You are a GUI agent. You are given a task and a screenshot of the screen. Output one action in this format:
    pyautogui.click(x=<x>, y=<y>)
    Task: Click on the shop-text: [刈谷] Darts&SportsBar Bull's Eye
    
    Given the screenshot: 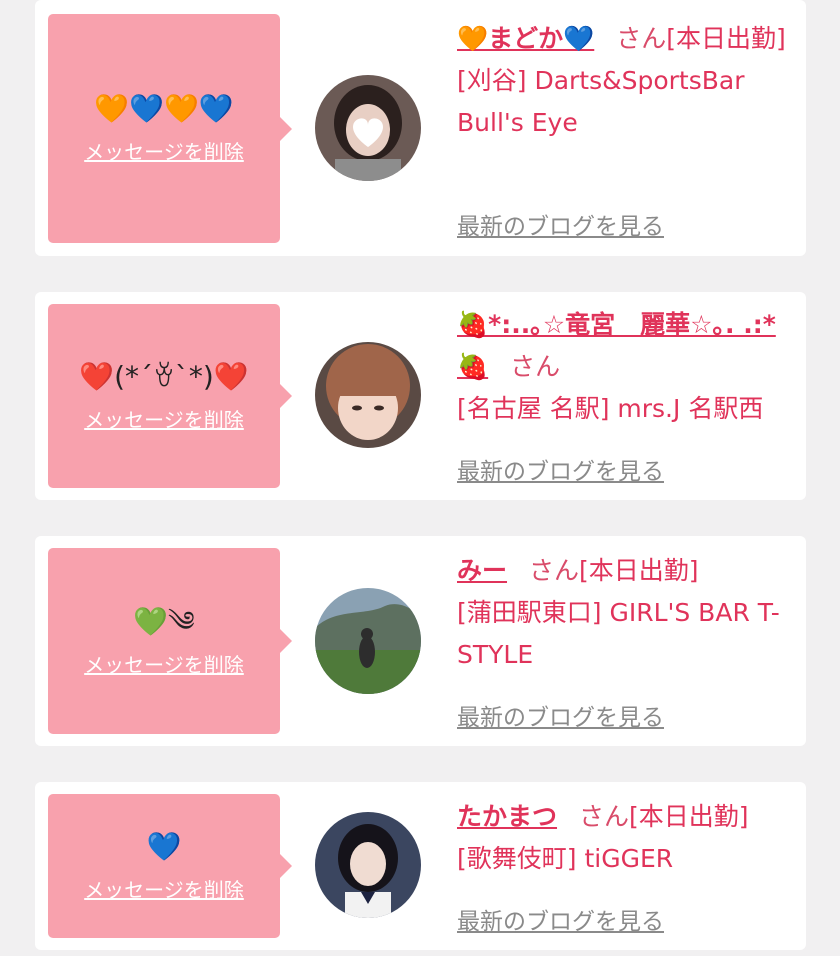 What is the action you would take?
    pyautogui.click(x=601, y=101)
    